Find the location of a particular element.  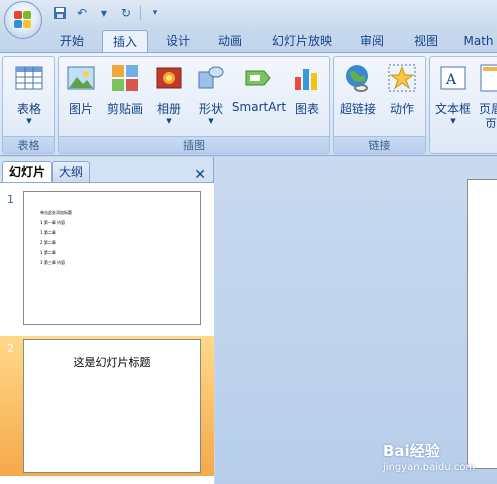

table-label: 表格 is located at coordinates (28, 109).